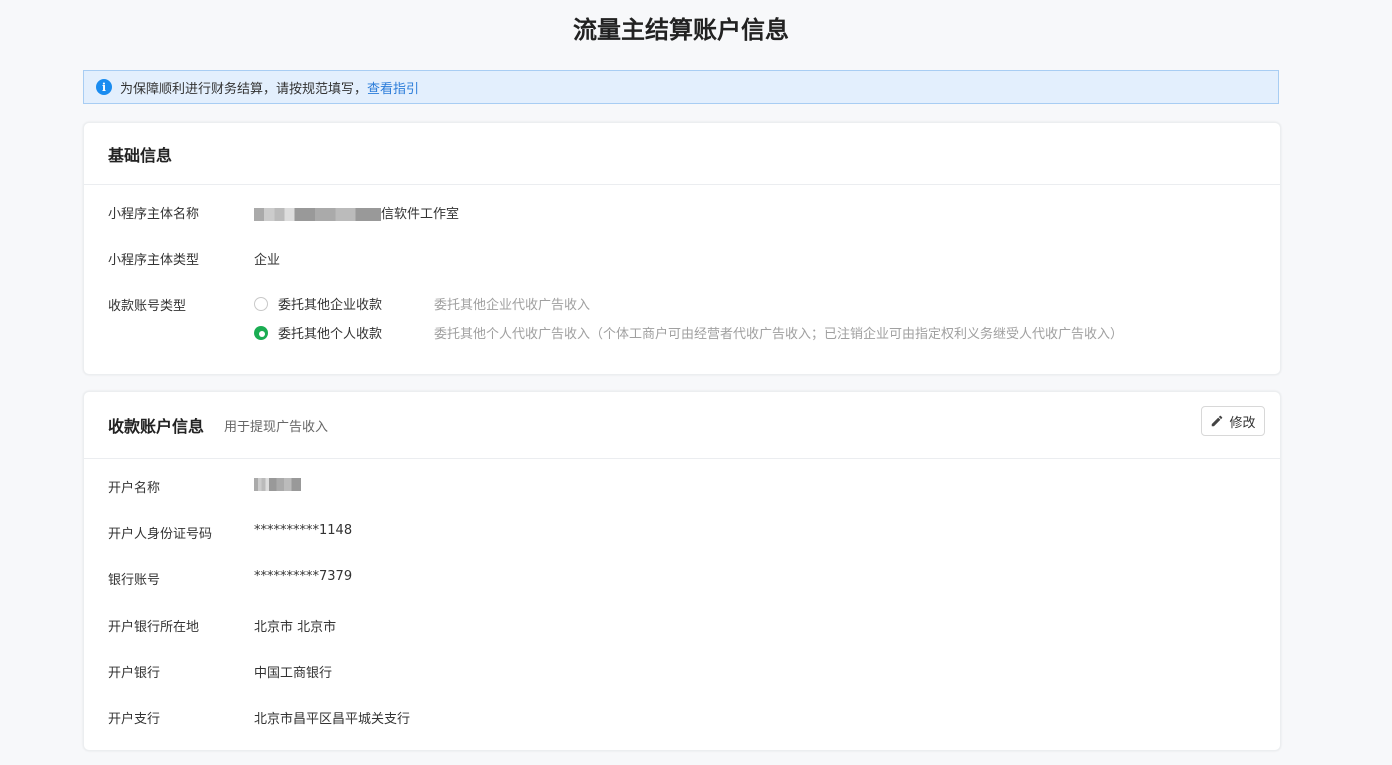  What do you see at coordinates (393, 87) in the screenshot?
I see `view-guide-link: 查看指引` at bounding box center [393, 87].